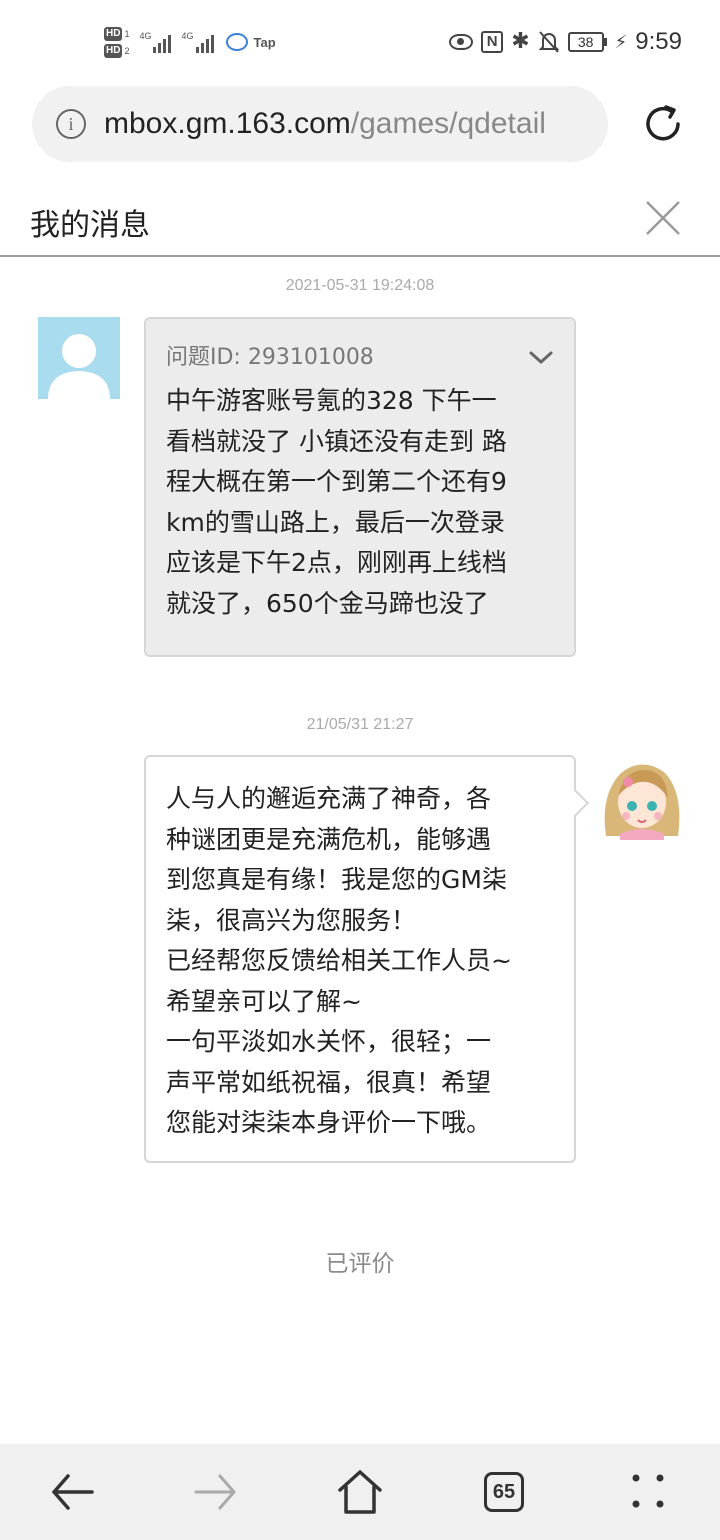 This screenshot has width=720, height=1540. I want to click on page-title: 我的消息, so click(90, 225).